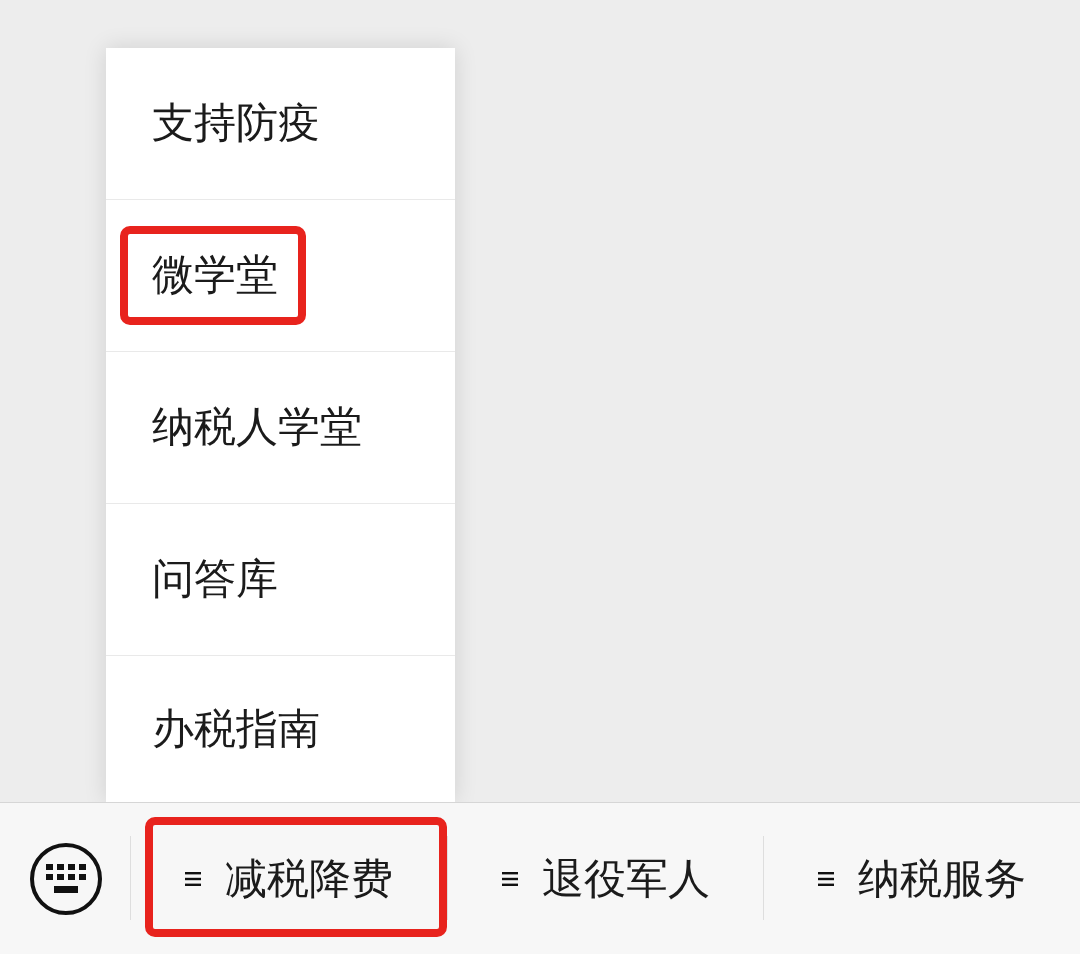 The height and width of the screenshot is (954, 1080). Describe the element at coordinates (280, 428) in the screenshot. I see `popup-menu-item: 纳税人学堂` at that location.